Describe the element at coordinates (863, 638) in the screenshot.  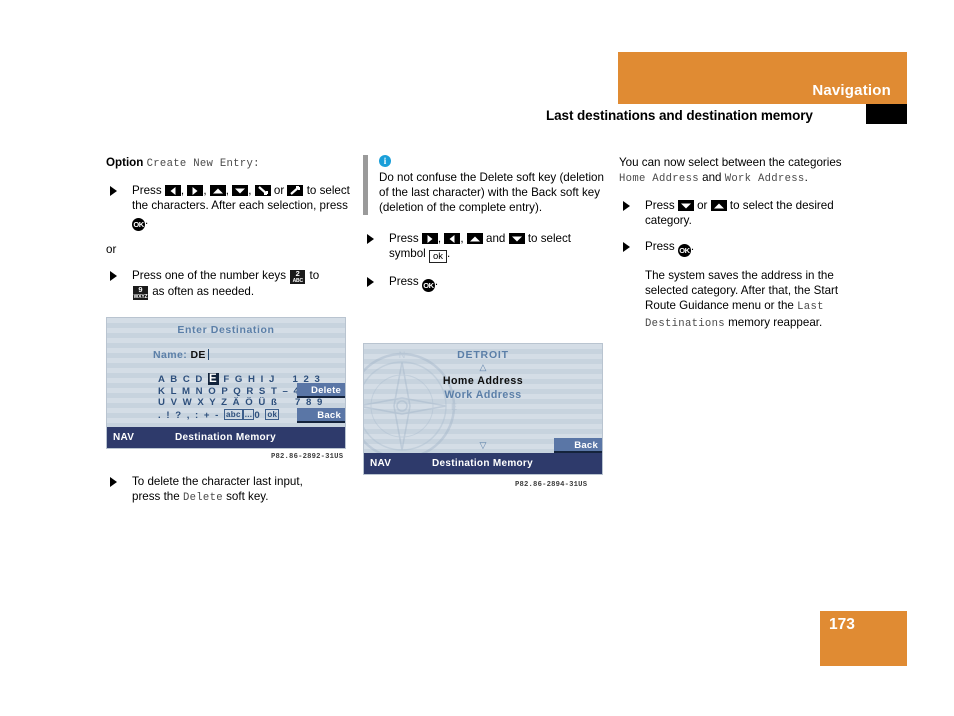
I see `page-number-block: 173` at that location.